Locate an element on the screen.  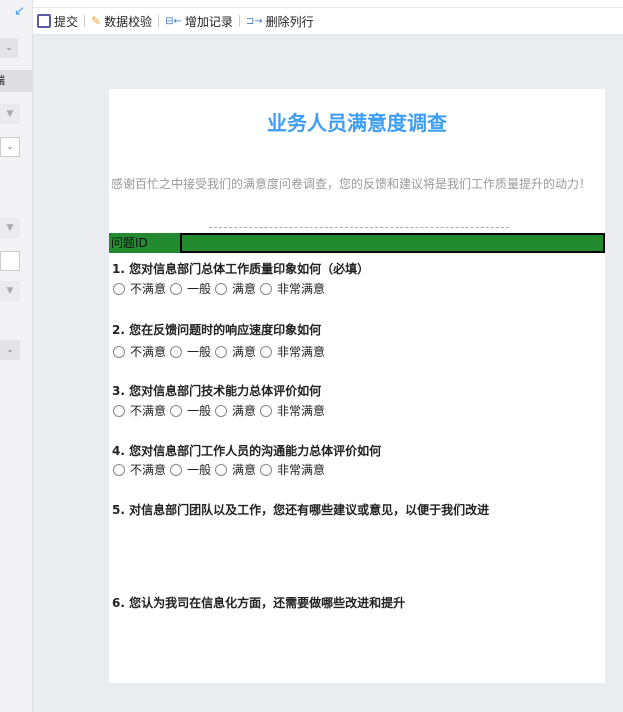
validate-label: 数据校验 is located at coordinates (128, 21).